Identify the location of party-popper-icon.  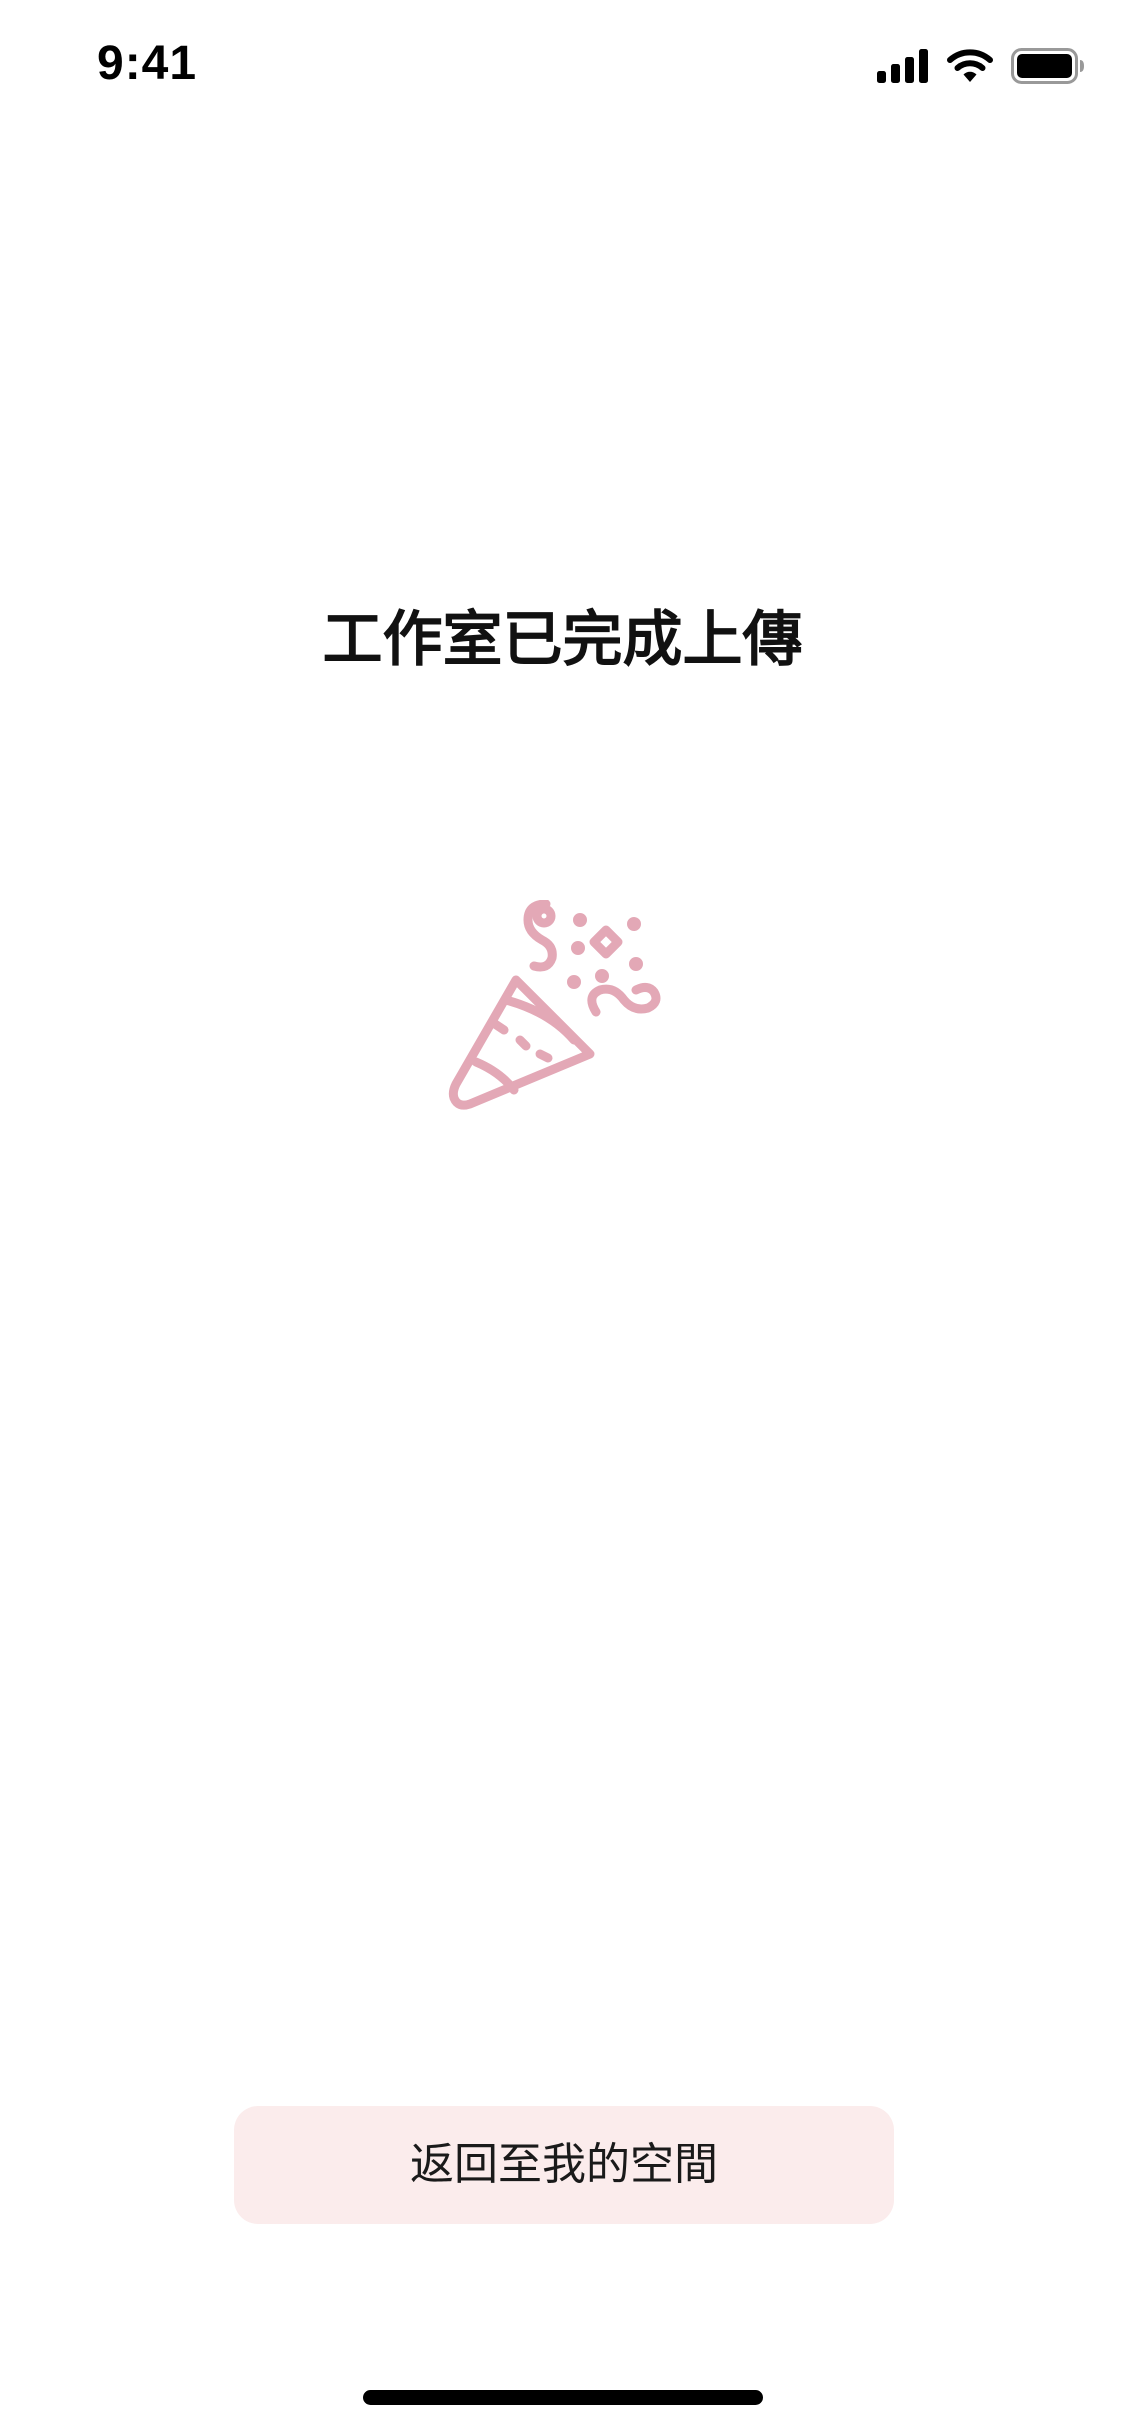
(560, 1019).